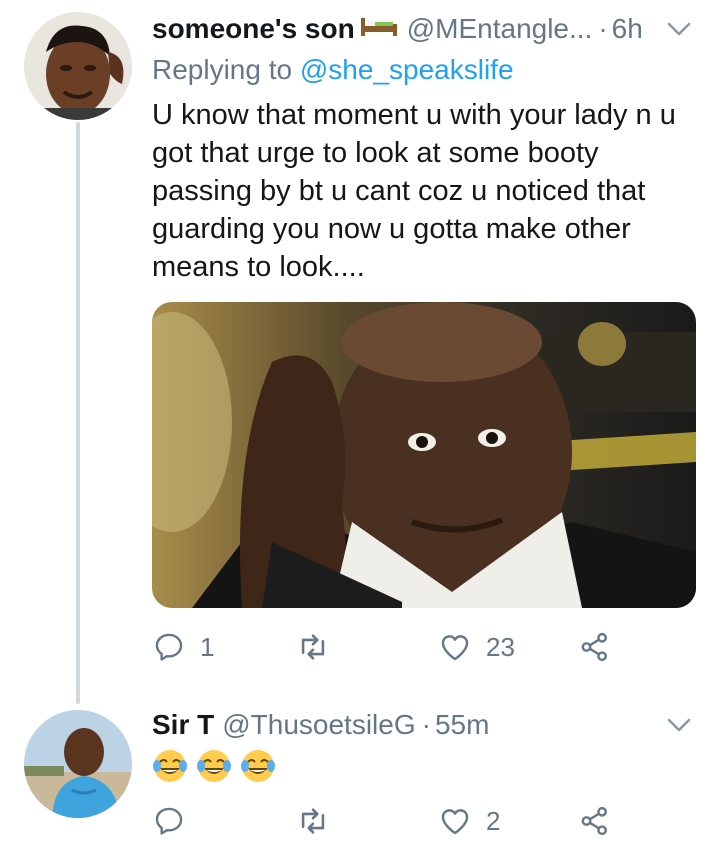  Describe the element at coordinates (493, 820) in the screenshot. I see `like-count: 2` at that location.